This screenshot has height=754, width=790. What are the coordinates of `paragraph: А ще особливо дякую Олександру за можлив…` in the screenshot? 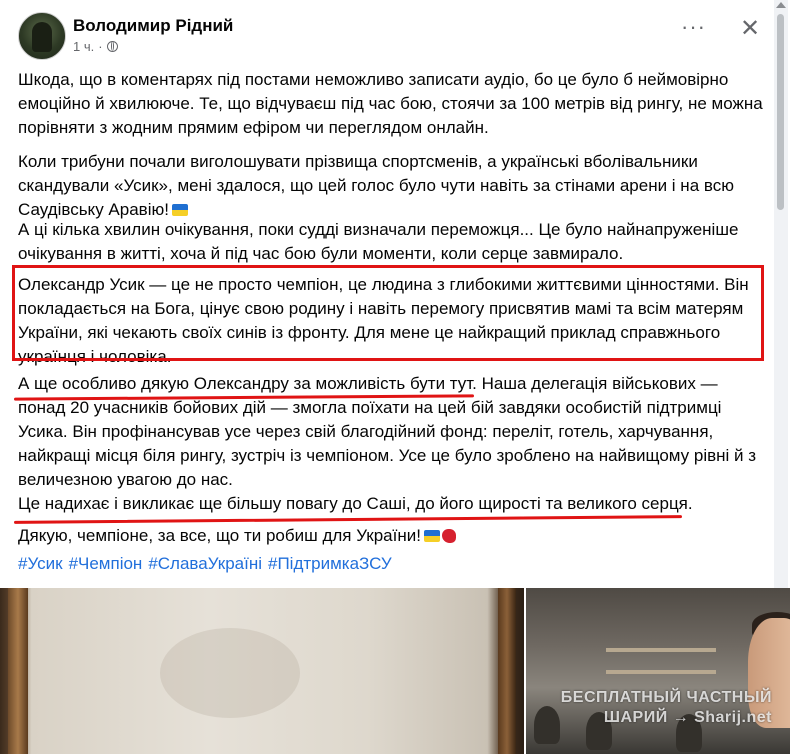 It's located at (387, 431).